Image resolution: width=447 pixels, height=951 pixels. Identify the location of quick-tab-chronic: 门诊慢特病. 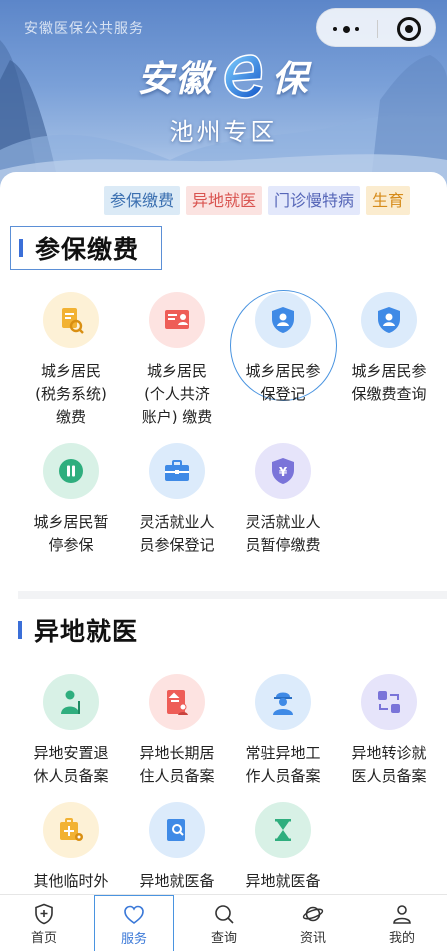
(314, 200).